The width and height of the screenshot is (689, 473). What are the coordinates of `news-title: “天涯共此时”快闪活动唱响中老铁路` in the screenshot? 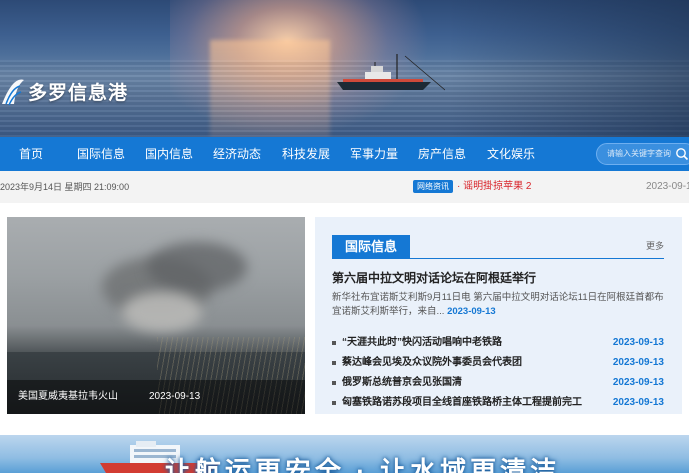 It's located at (422, 343).